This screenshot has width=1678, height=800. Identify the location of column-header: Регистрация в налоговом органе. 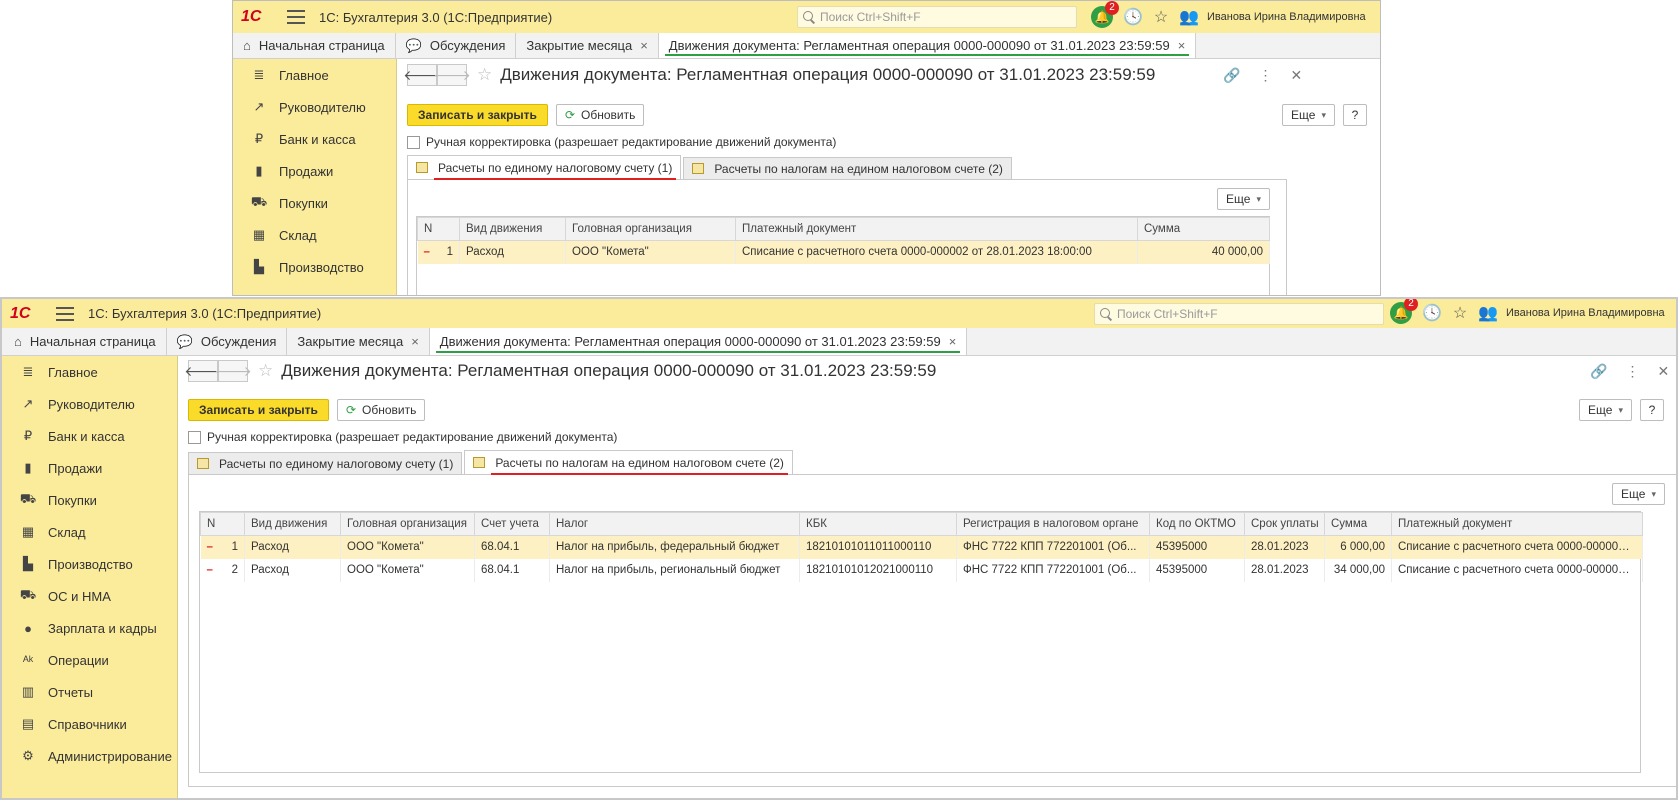
(1053, 524).